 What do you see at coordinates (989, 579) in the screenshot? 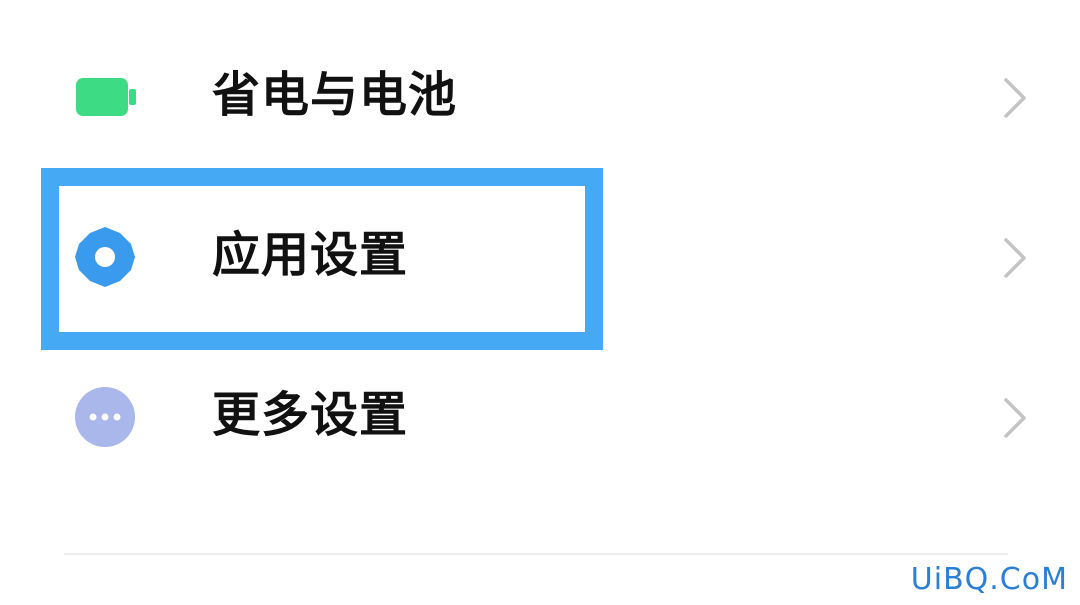
I see `watermark: UiBQ.CoM` at bounding box center [989, 579].